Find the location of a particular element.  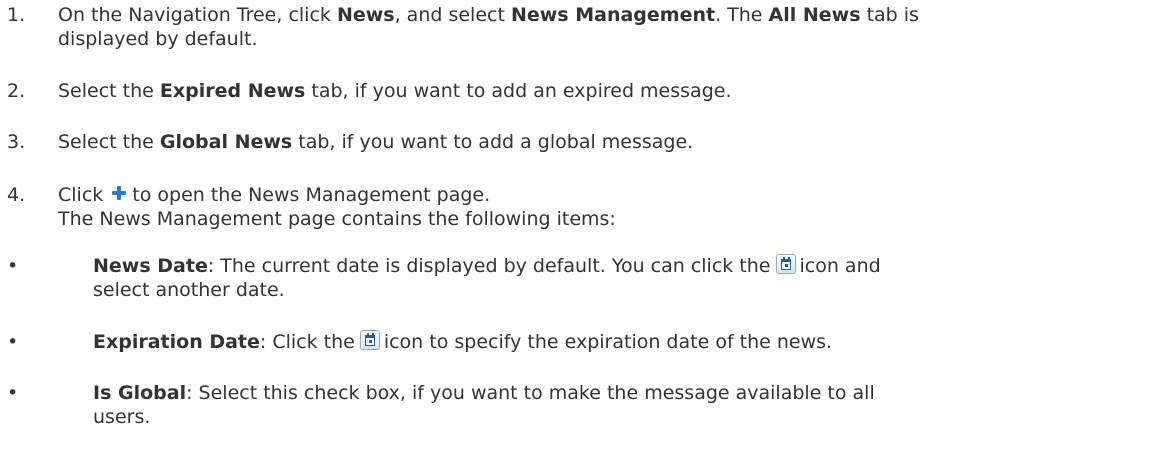

plus-icon is located at coordinates (119, 193).